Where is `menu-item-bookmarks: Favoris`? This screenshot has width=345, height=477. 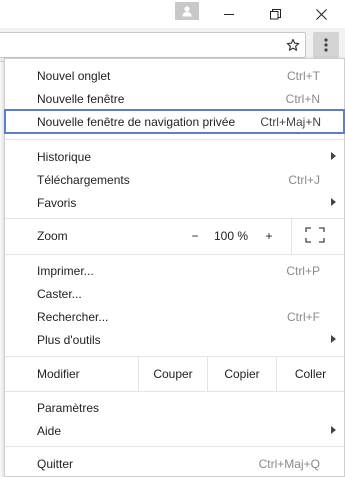 menu-item-bookmarks: Favoris is located at coordinates (174, 202).